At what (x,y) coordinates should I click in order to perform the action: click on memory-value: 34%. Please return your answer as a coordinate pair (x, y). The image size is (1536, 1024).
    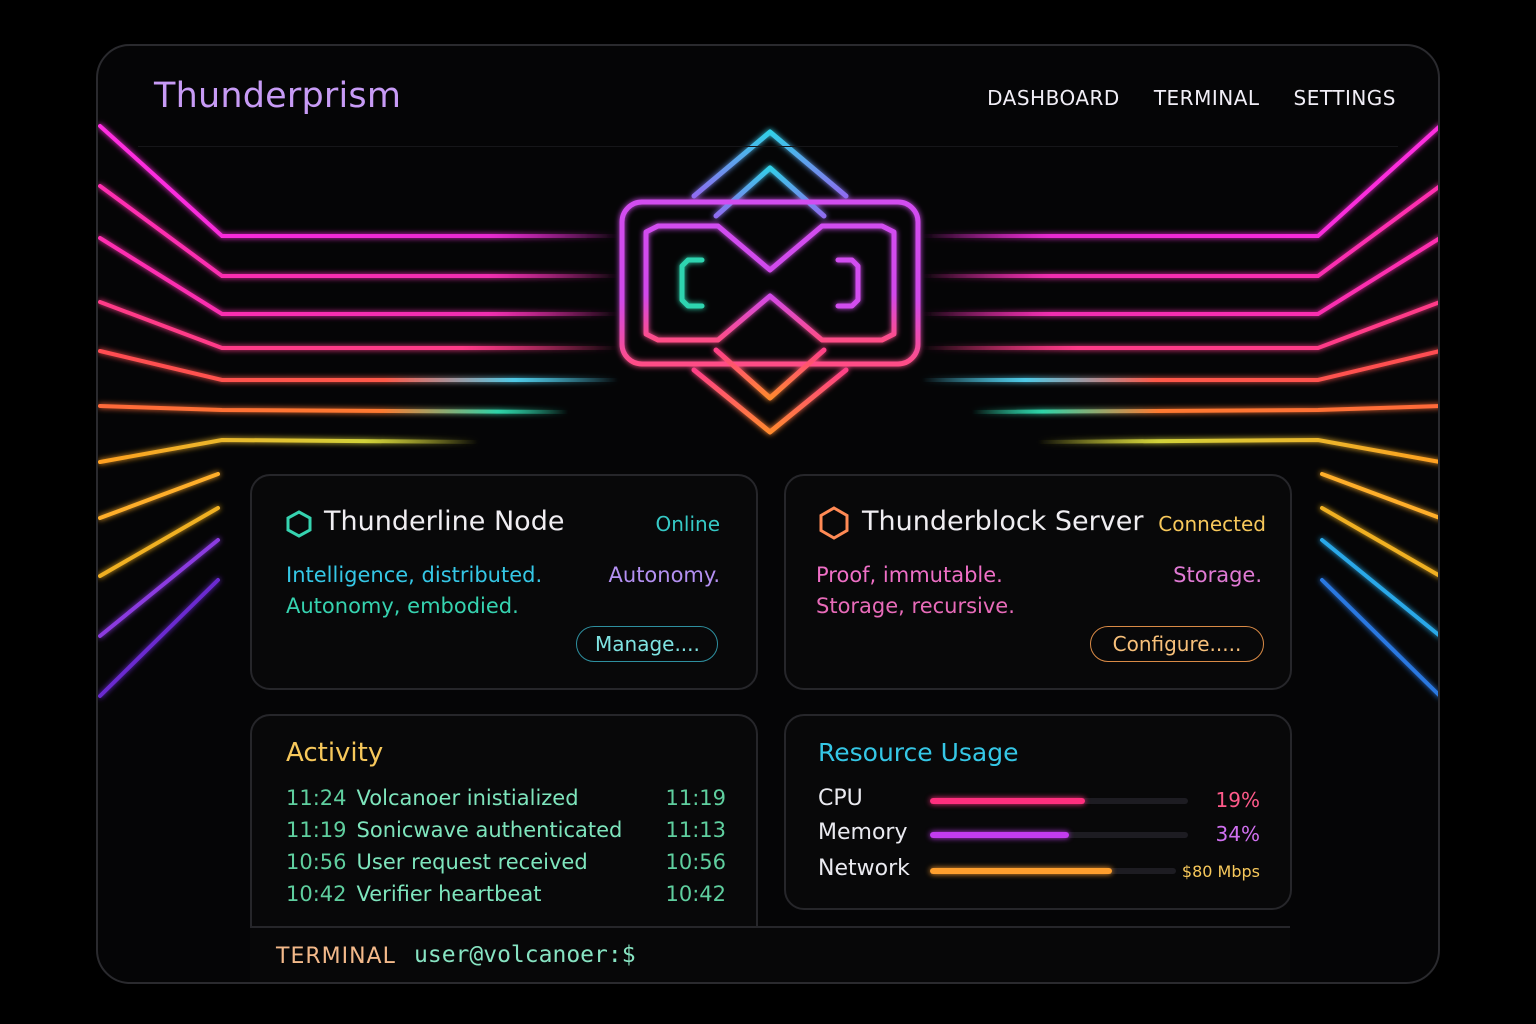
    Looking at the image, I should click on (1237, 834).